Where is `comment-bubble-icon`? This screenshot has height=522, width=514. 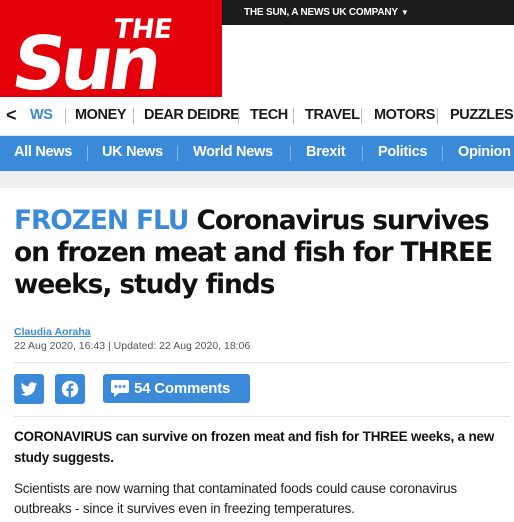 comment-bubble-icon is located at coordinates (120, 388).